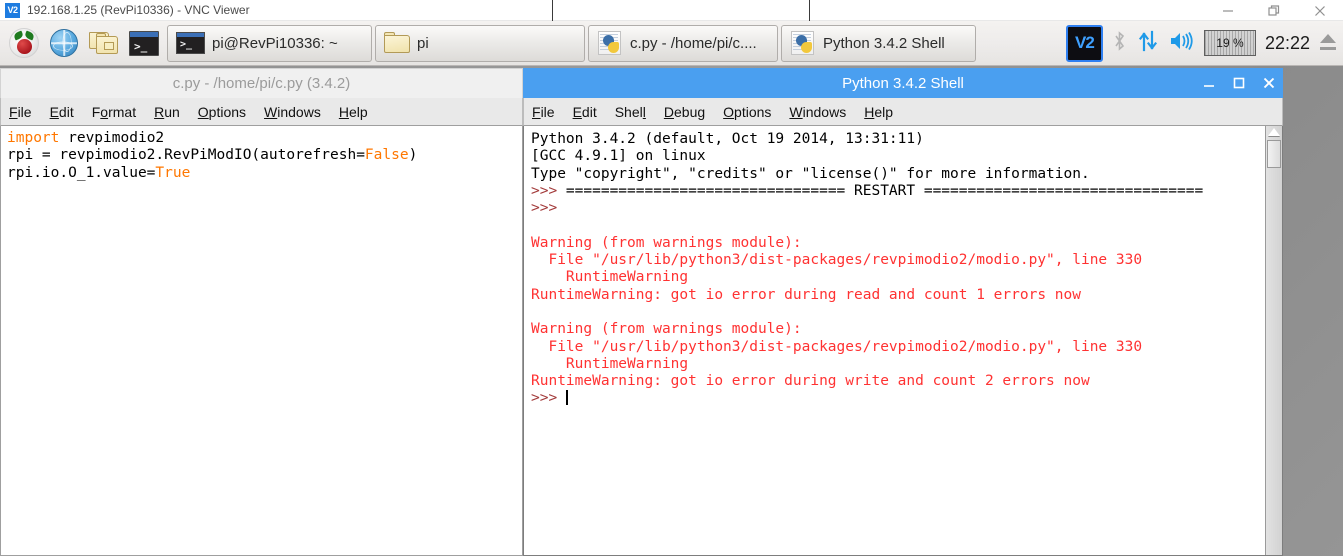 This screenshot has width=1343, height=556. What do you see at coordinates (681, 11) in the screenshot?
I see `vnc-toolbar-tab` at bounding box center [681, 11].